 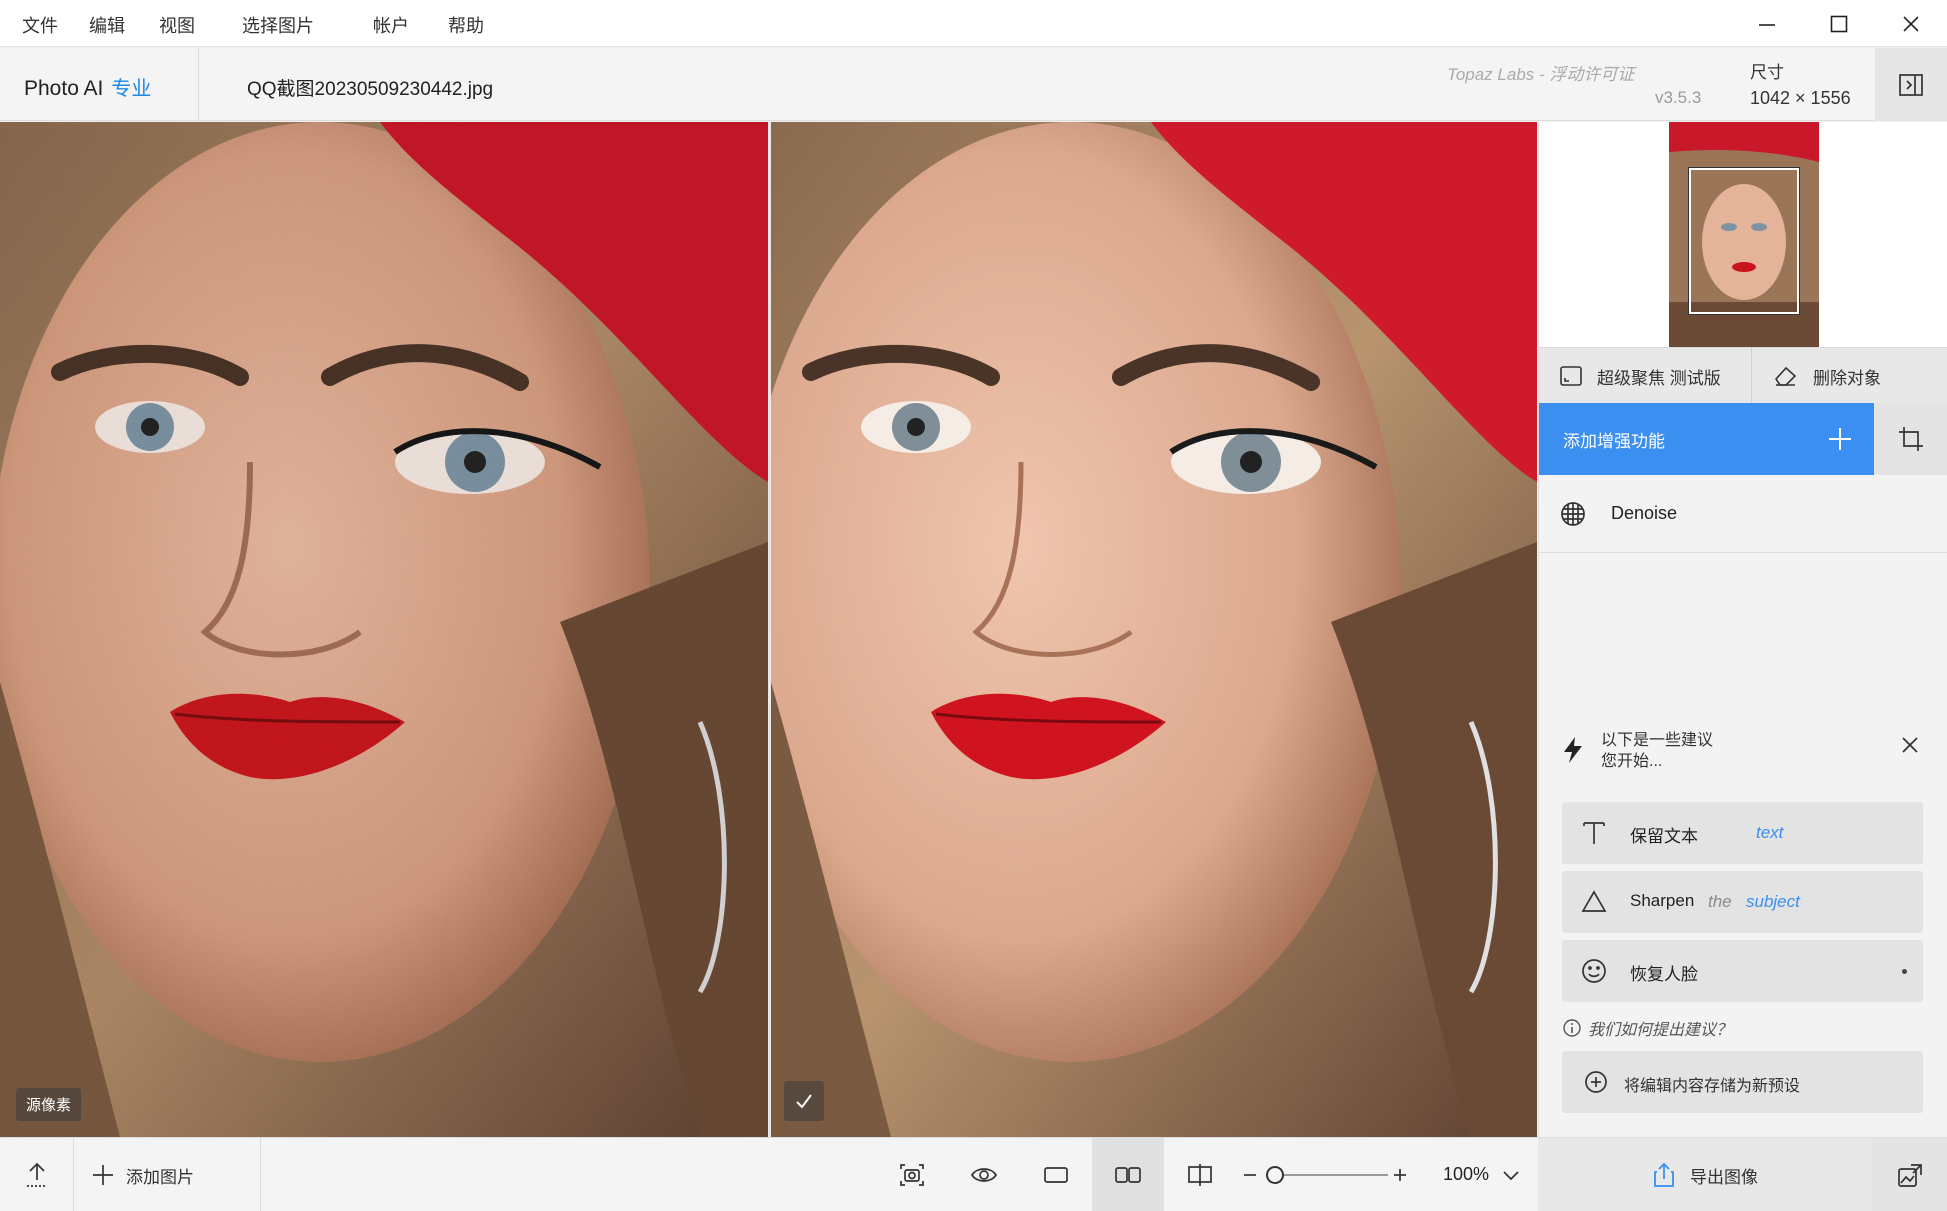 I want to click on menu-file: 文件, so click(x=40, y=25).